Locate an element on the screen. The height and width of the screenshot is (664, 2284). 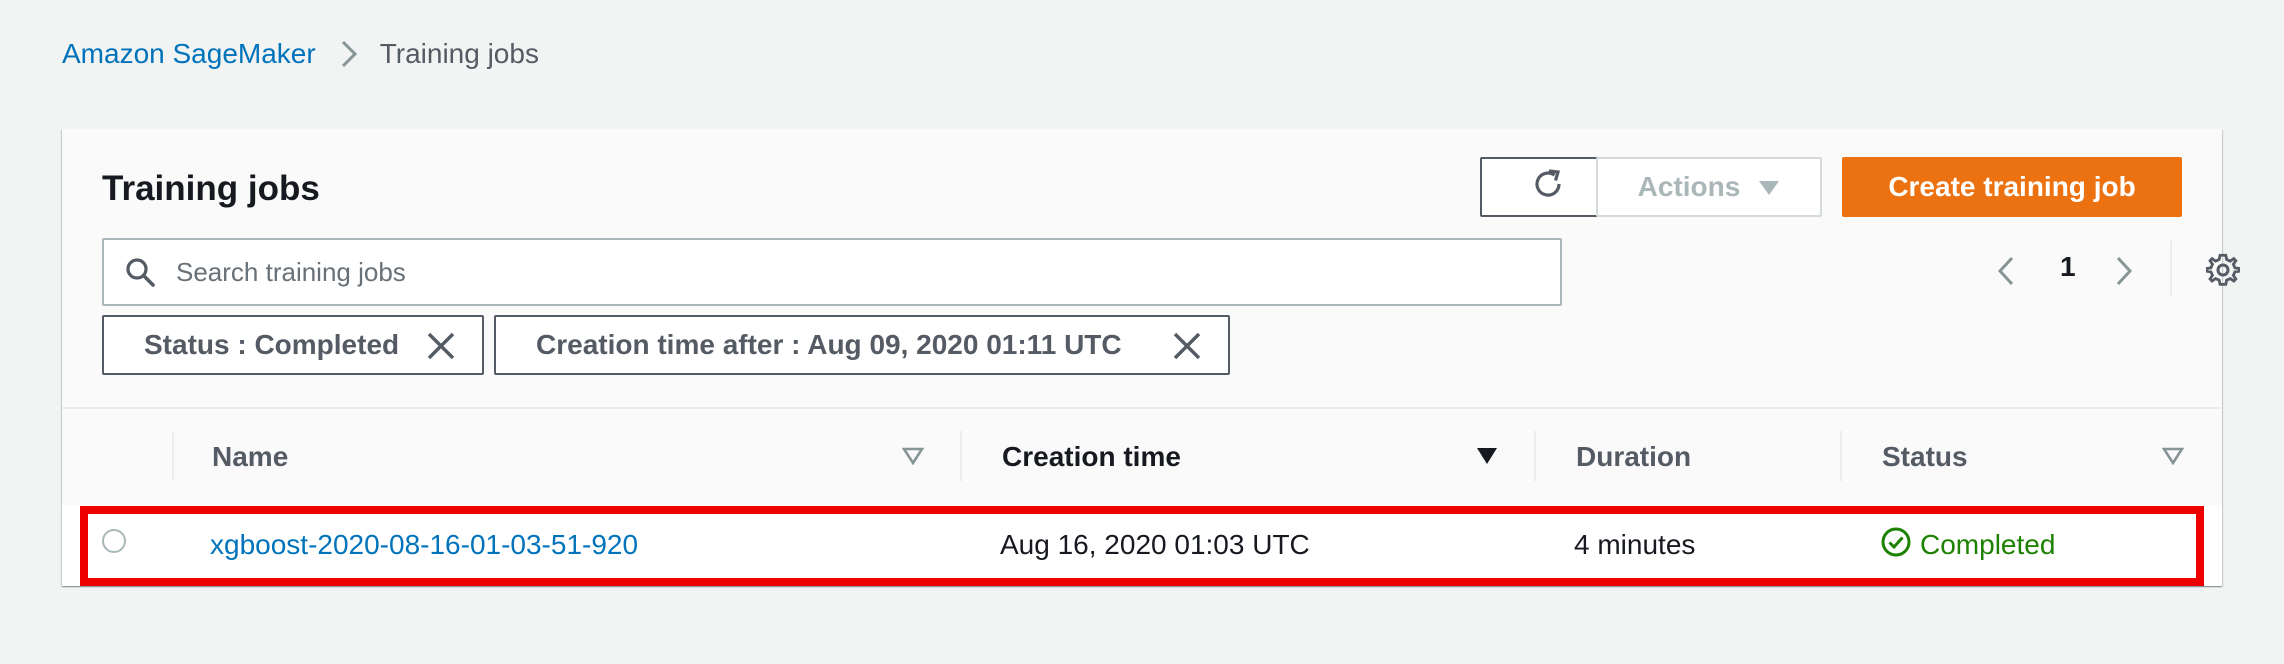
actions-dropdown: Actions is located at coordinates (1709, 187).